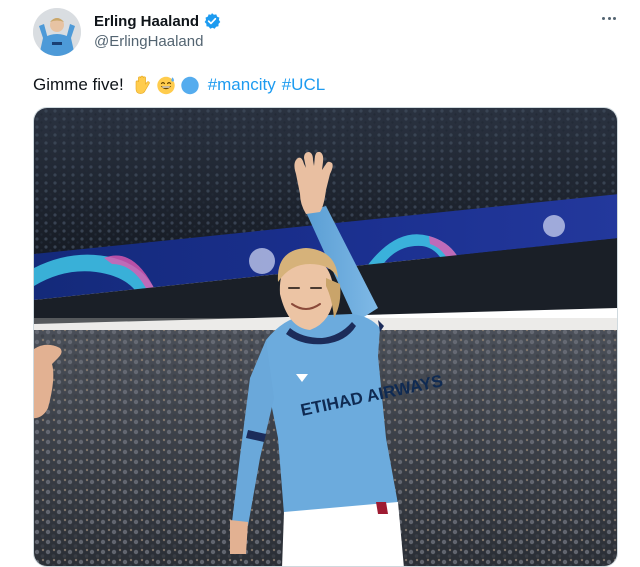  Describe the element at coordinates (166, 85) in the screenshot. I see `grinning-sweat-face-emoji-icon` at that location.